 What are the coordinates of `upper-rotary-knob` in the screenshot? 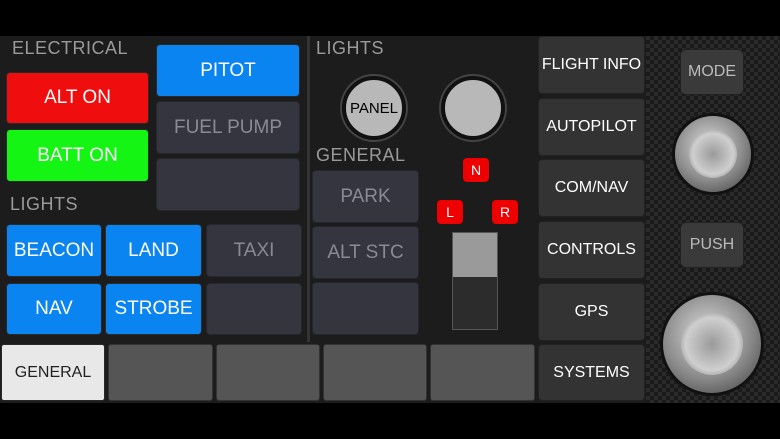 It's located at (713, 154).